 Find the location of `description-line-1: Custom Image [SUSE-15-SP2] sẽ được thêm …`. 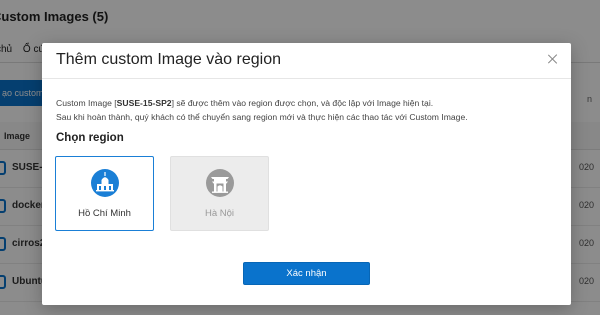

description-line-1: Custom Image [SUSE-15-SP2] sẽ được thêm … is located at coordinates (245, 103).